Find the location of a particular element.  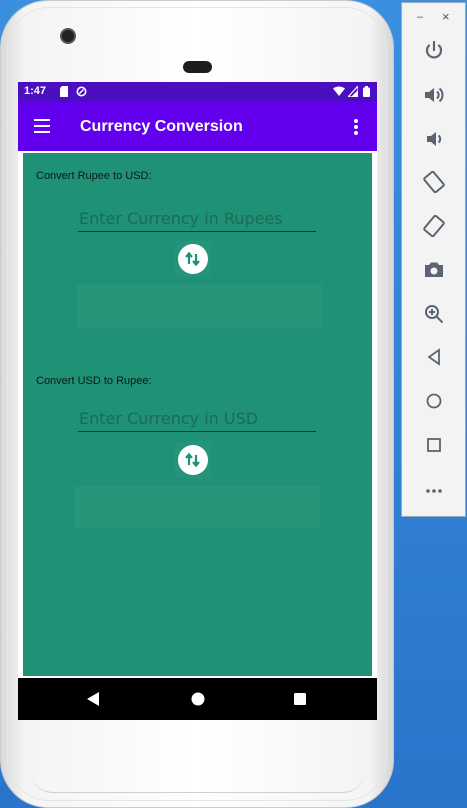

convert-rupee-button is located at coordinates (193, 259).